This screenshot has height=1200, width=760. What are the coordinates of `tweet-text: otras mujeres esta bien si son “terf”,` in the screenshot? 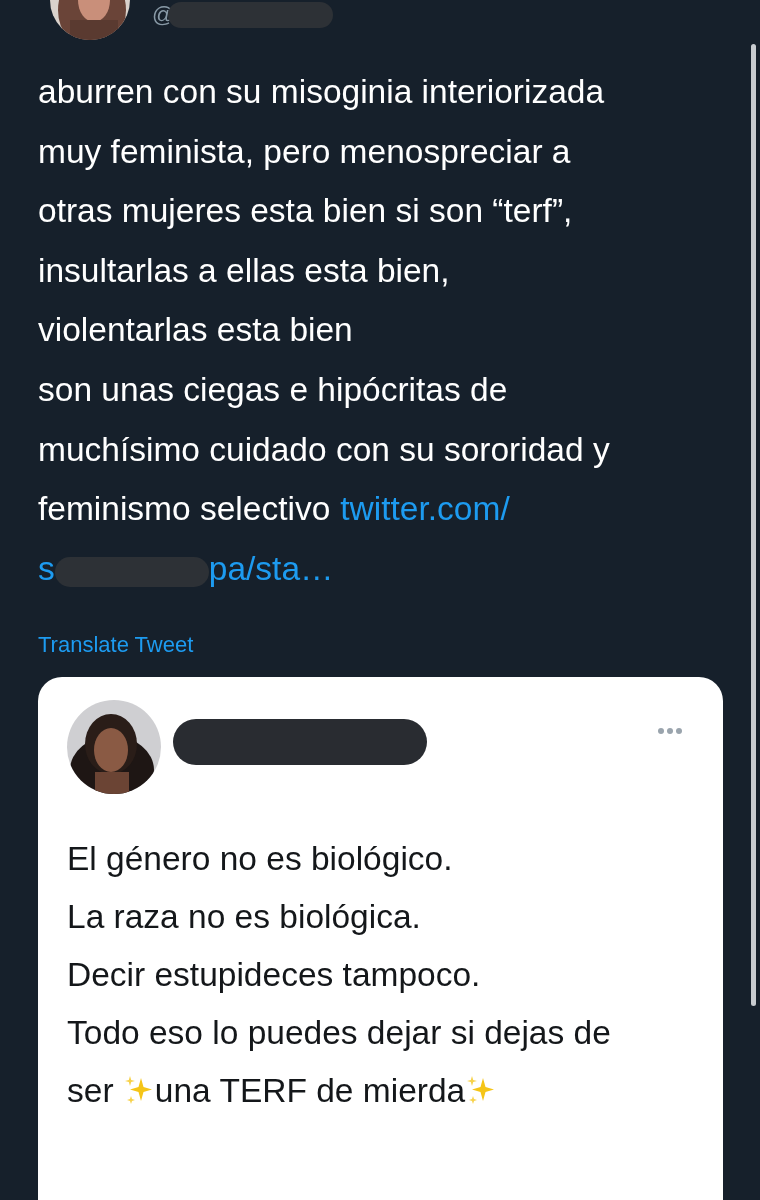 It's located at (305, 211).